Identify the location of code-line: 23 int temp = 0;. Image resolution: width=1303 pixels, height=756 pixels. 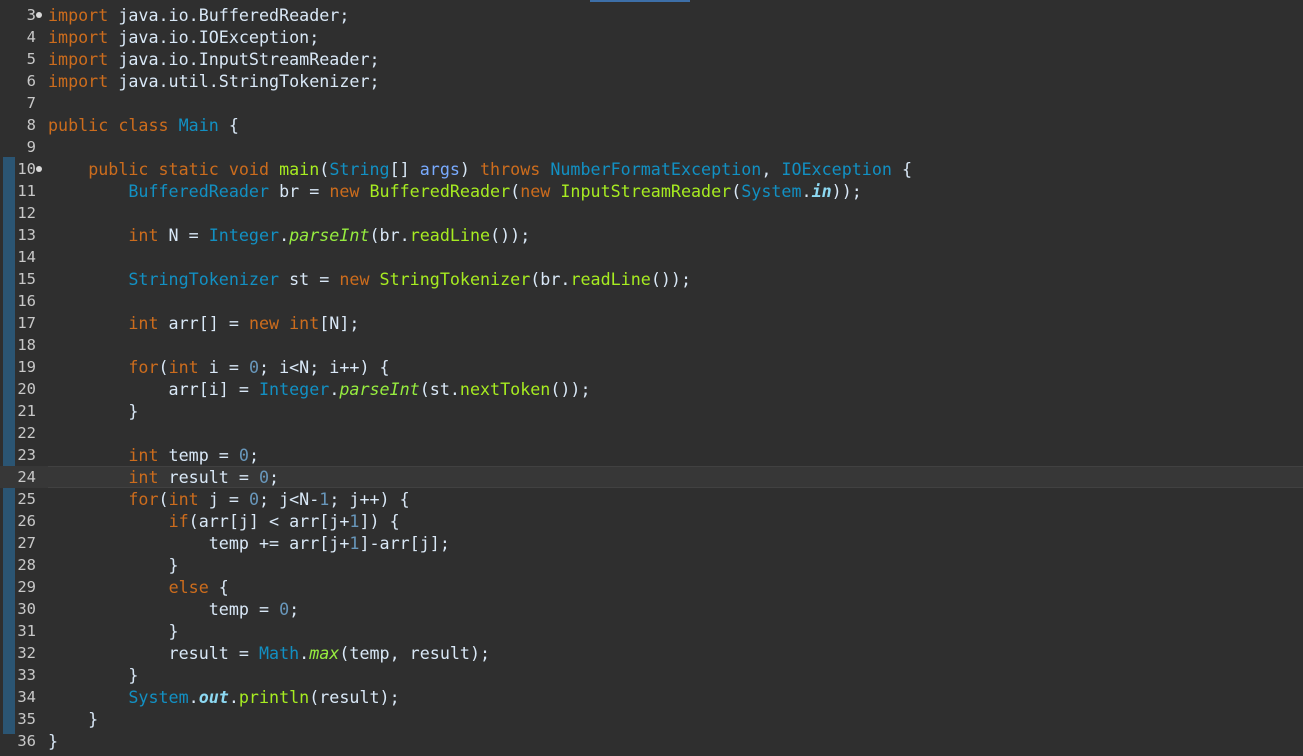
(651, 455).